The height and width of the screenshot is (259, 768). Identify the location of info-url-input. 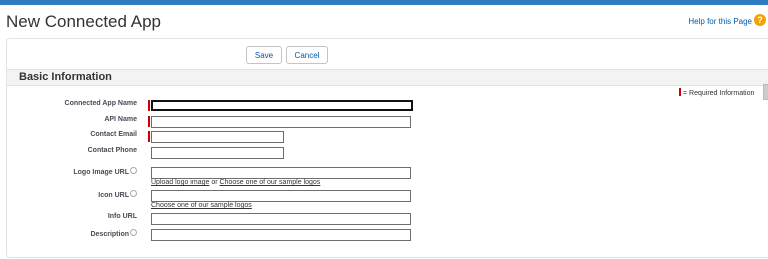
(281, 219).